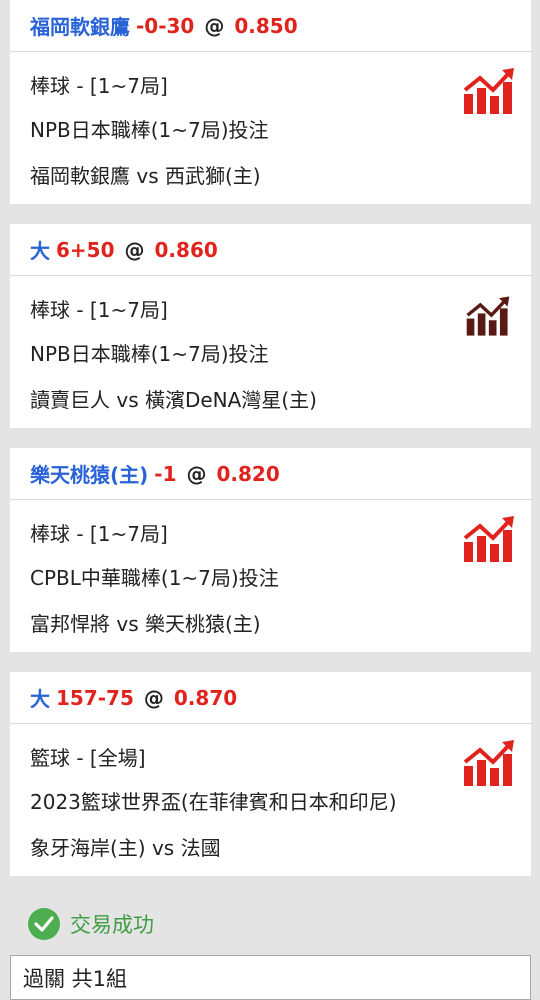 The width and height of the screenshot is (540, 1000). What do you see at coordinates (165, 473) in the screenshot?
I see `bet-handicap: -1` at bounding box center [165, 473].